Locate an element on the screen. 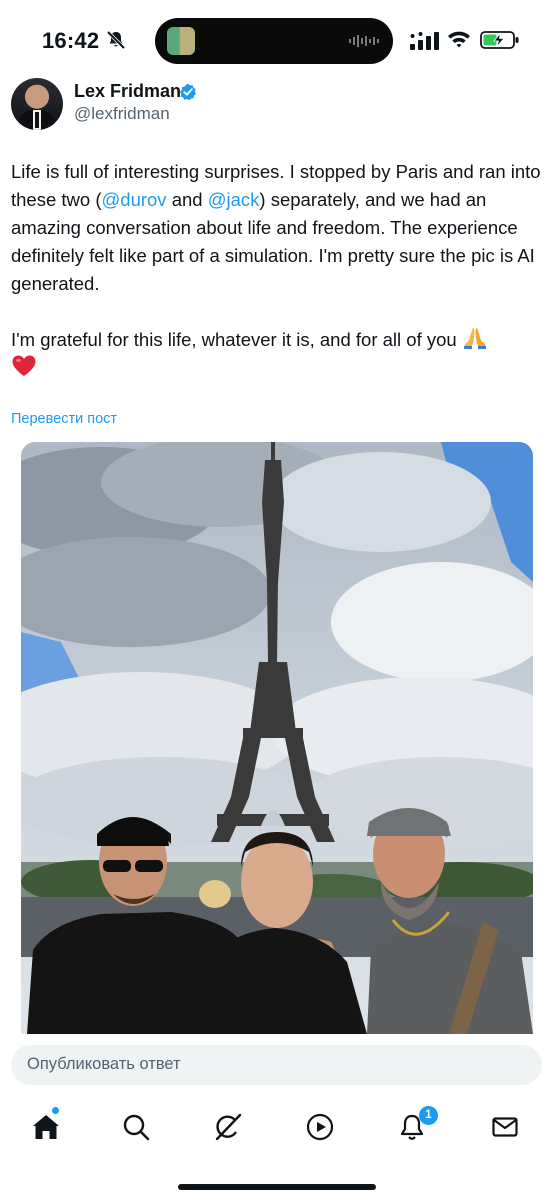  author-name: Lex Fridman is located at coordinates (127, 91).